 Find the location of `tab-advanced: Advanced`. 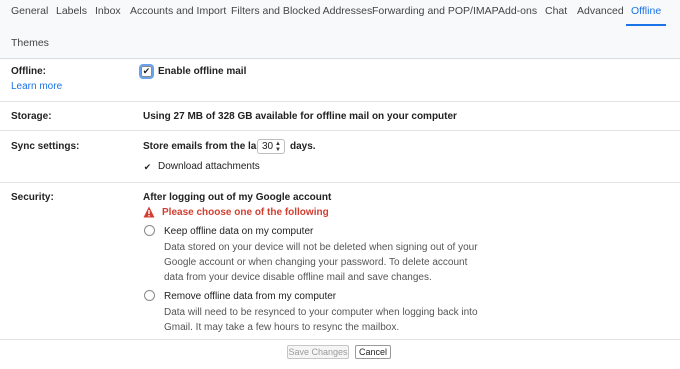

tab-advanced: Advanced is located at coordinates (600, 11).